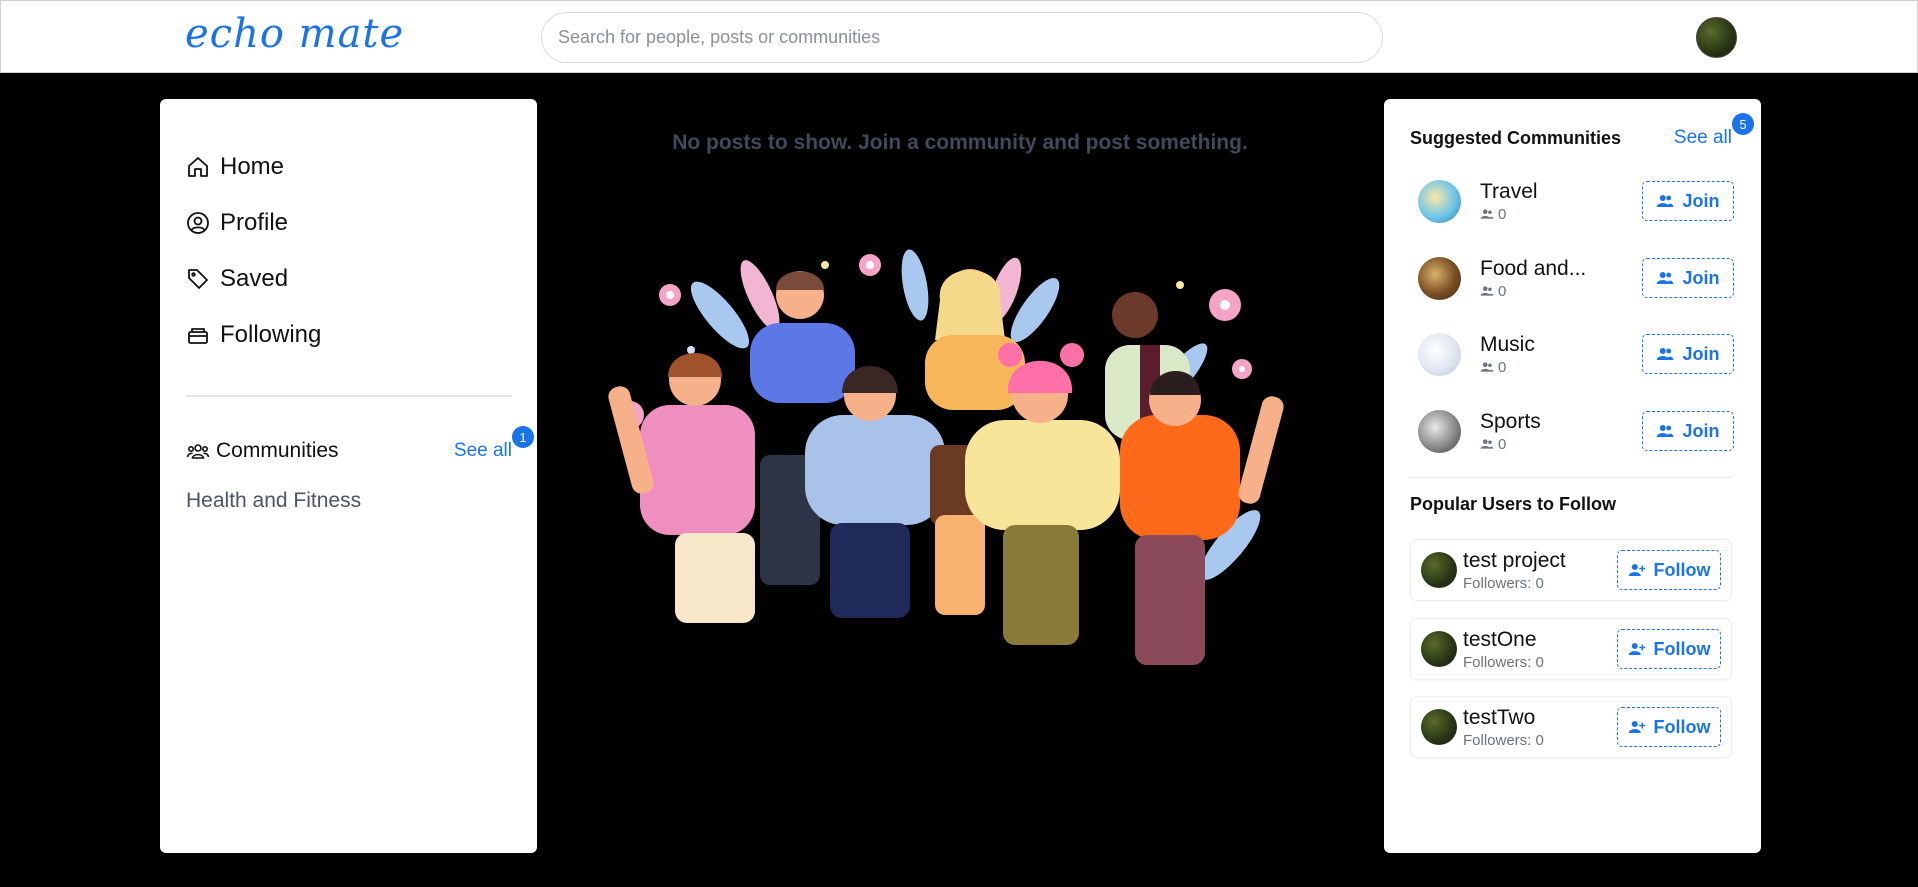  I want to click on sidebar-divider, so click(349, 396).